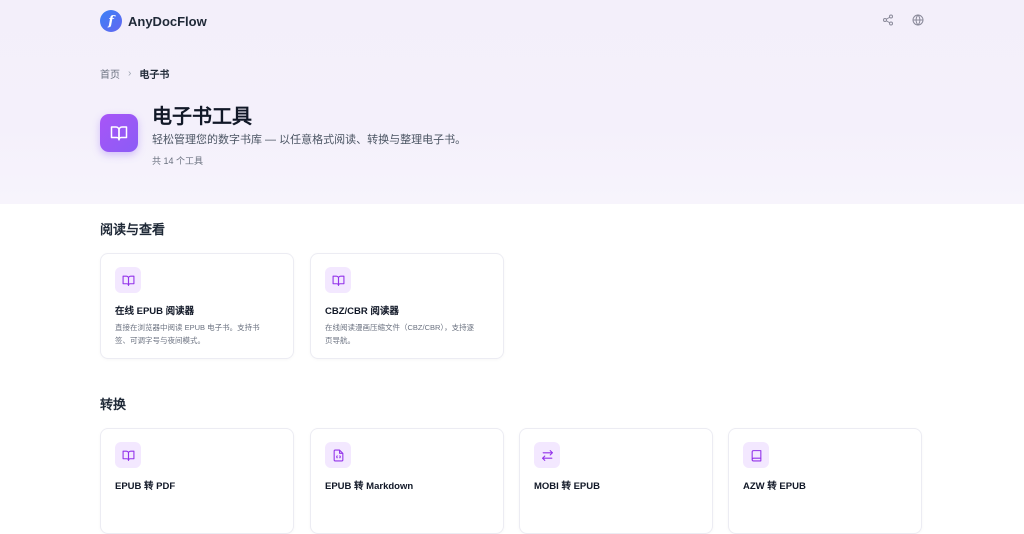 The width and height of the screenshot is (1024, 534). I want to click on logo-text: AnyDocFlow, so click(167, 21).